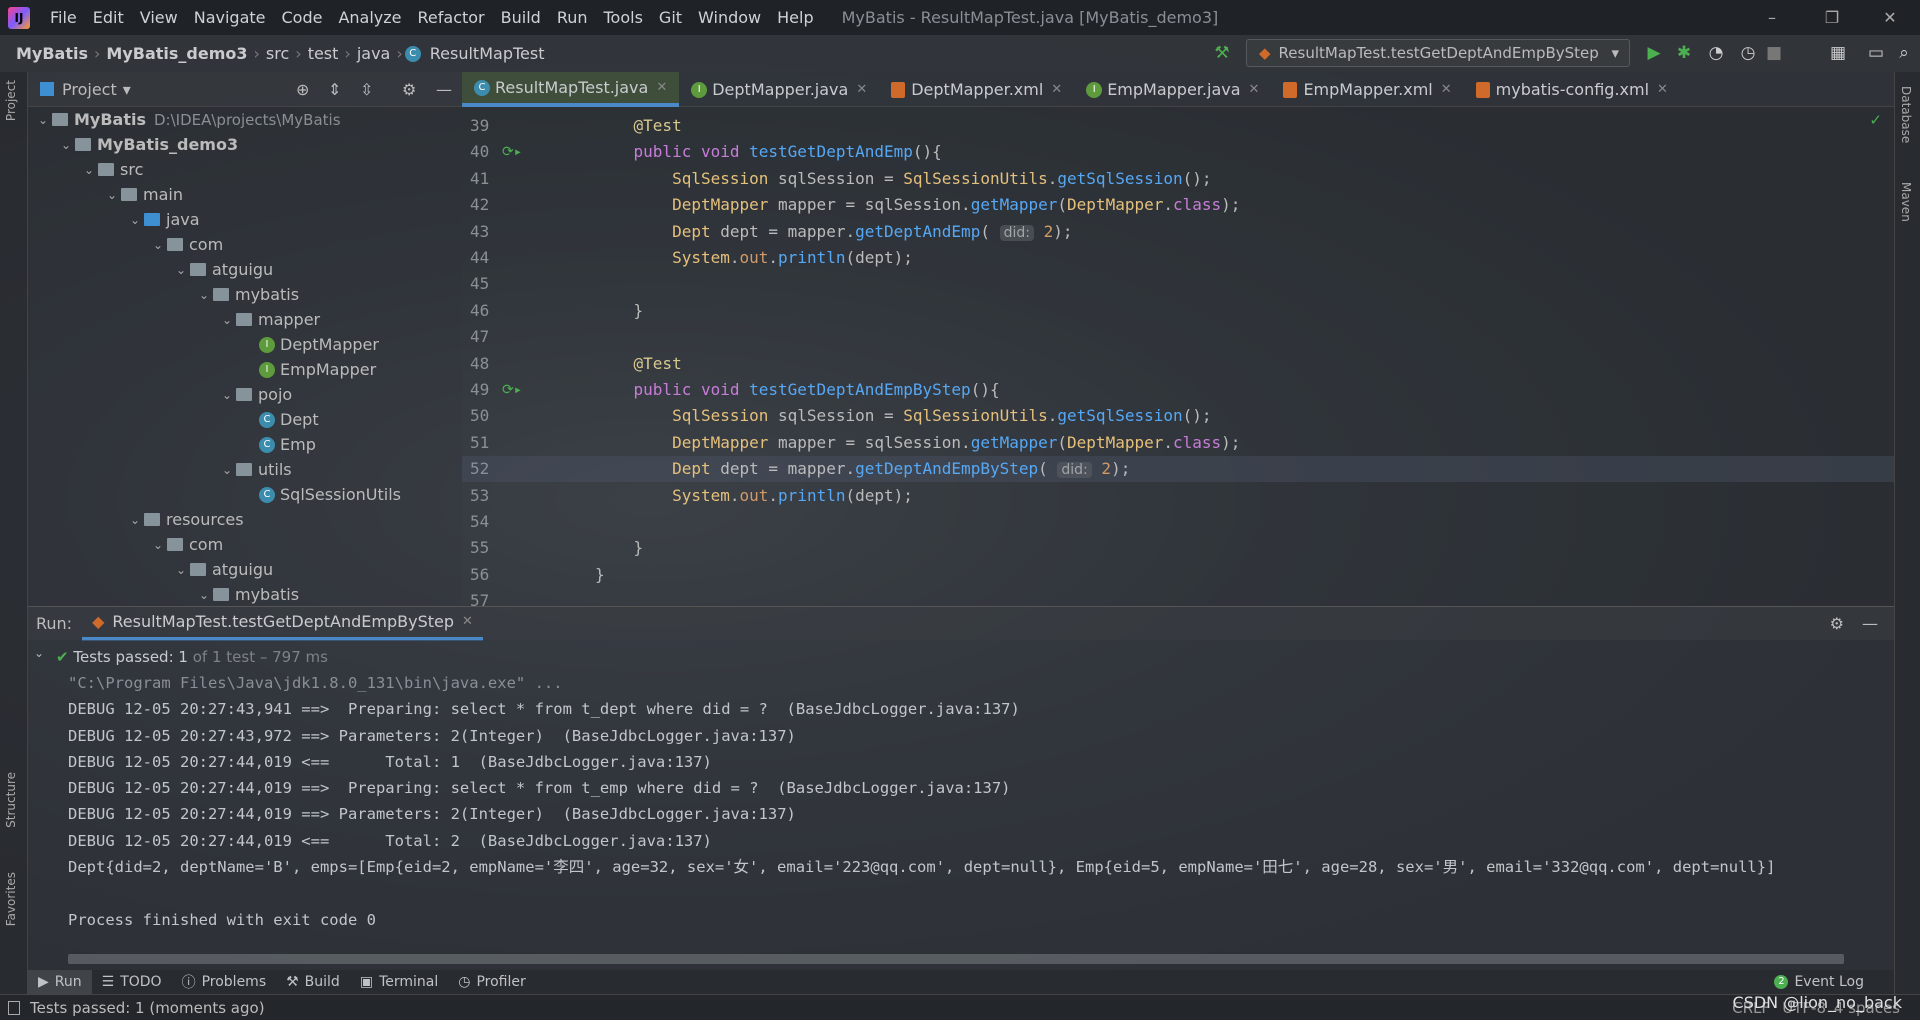 This screenshot has height=1020, width=1920. Describe the element at coordinates (1172, 89) in the screenshot. I see `editor-tab: I EmpMapper.java ✕` at that location.